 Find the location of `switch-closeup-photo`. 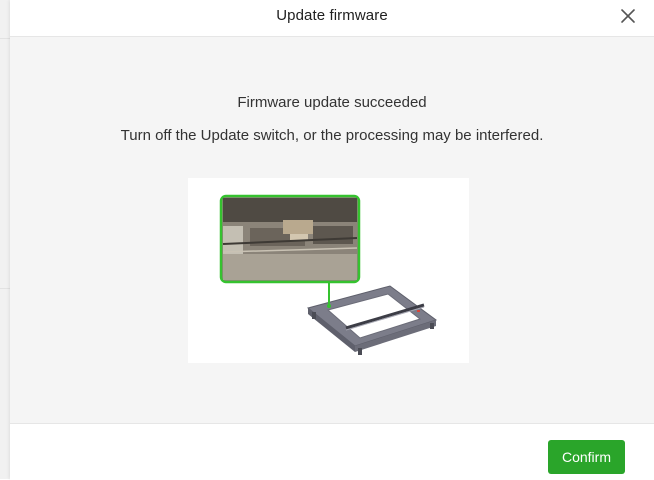

switch-closeup-photo is located at coordinates (290, 239).